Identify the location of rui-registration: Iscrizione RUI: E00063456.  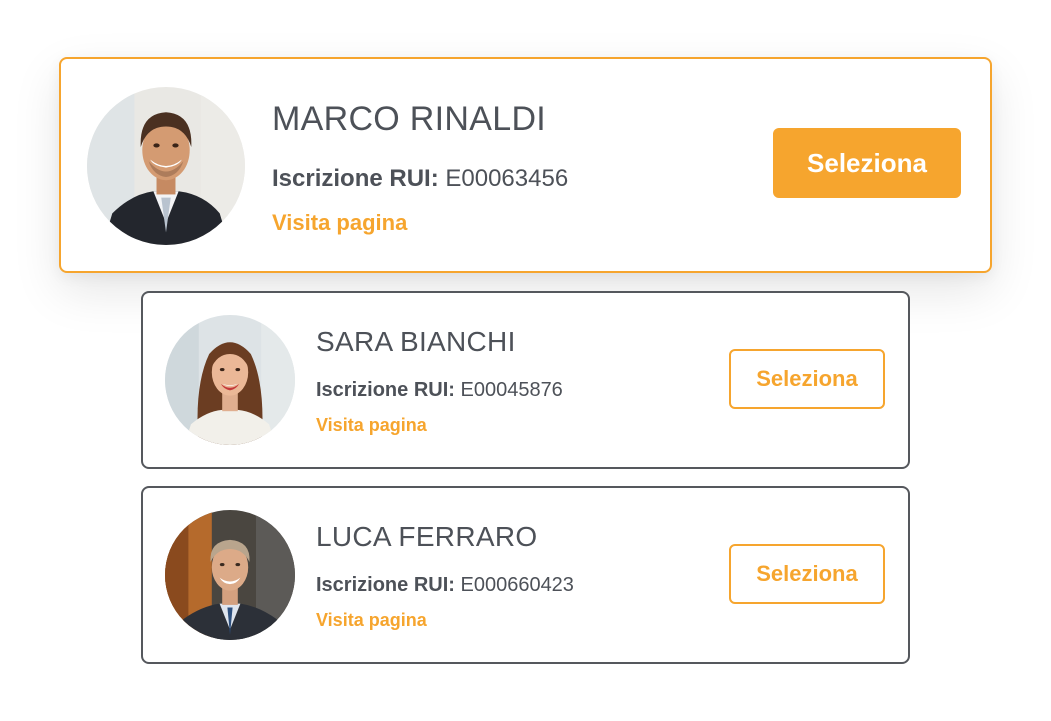
(420, 179).